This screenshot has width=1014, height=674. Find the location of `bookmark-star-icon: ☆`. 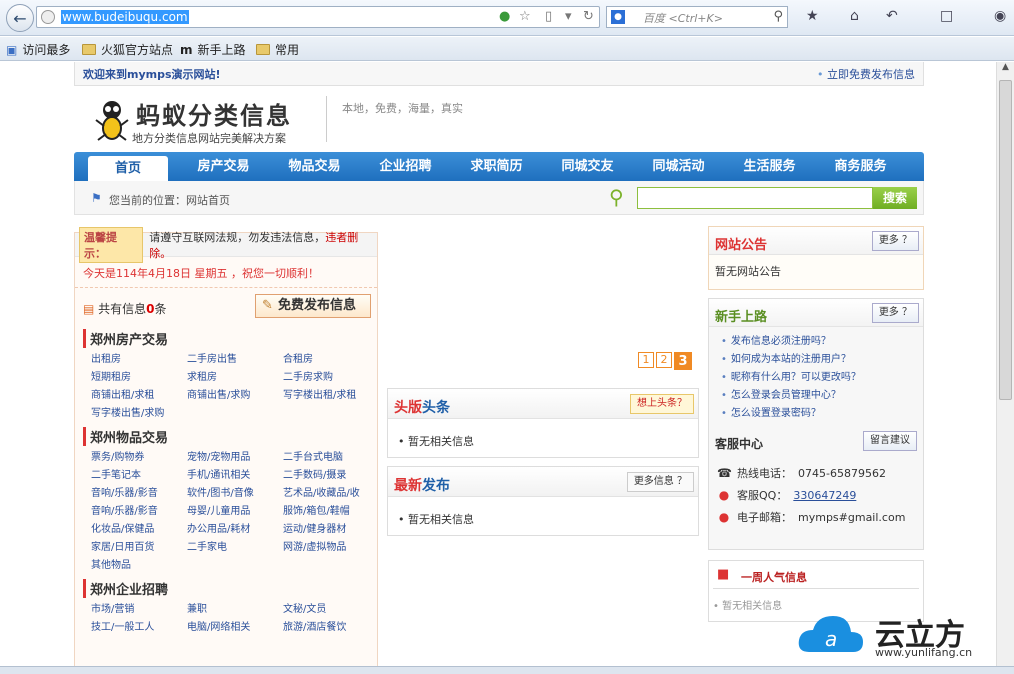

bookmark-star-icon: ☆ is located at coordinates (525, 16).